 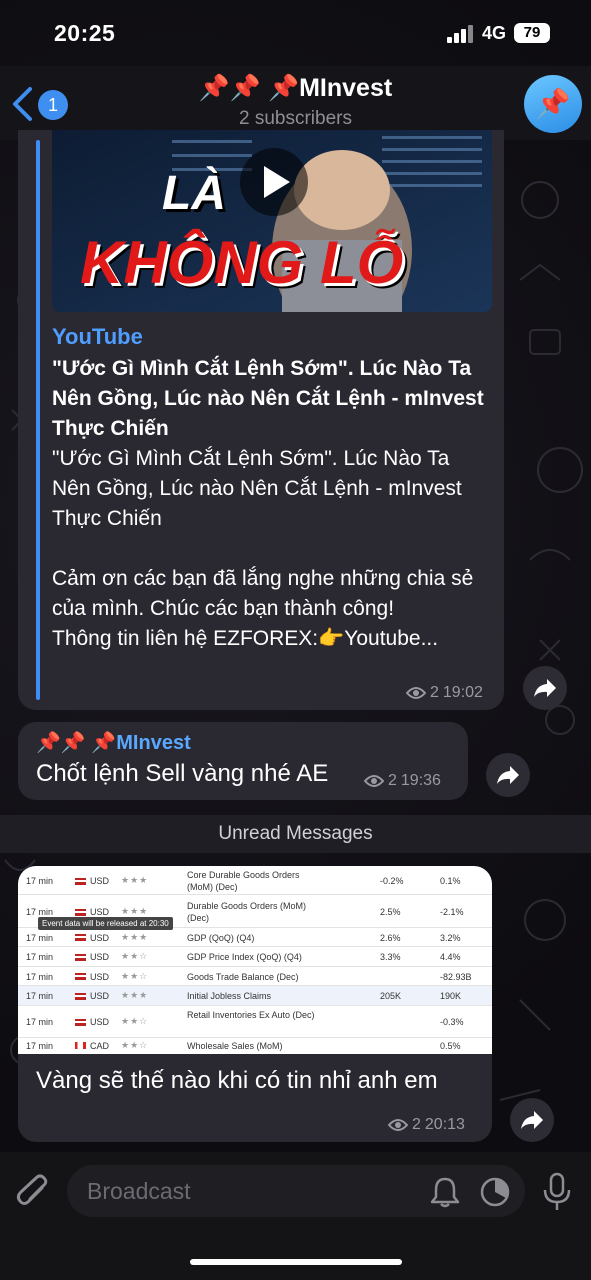 What do you see at coordinates (494, 33) in the screenshot?
I see `network-type: 4G` at bounding box center [494, 33].